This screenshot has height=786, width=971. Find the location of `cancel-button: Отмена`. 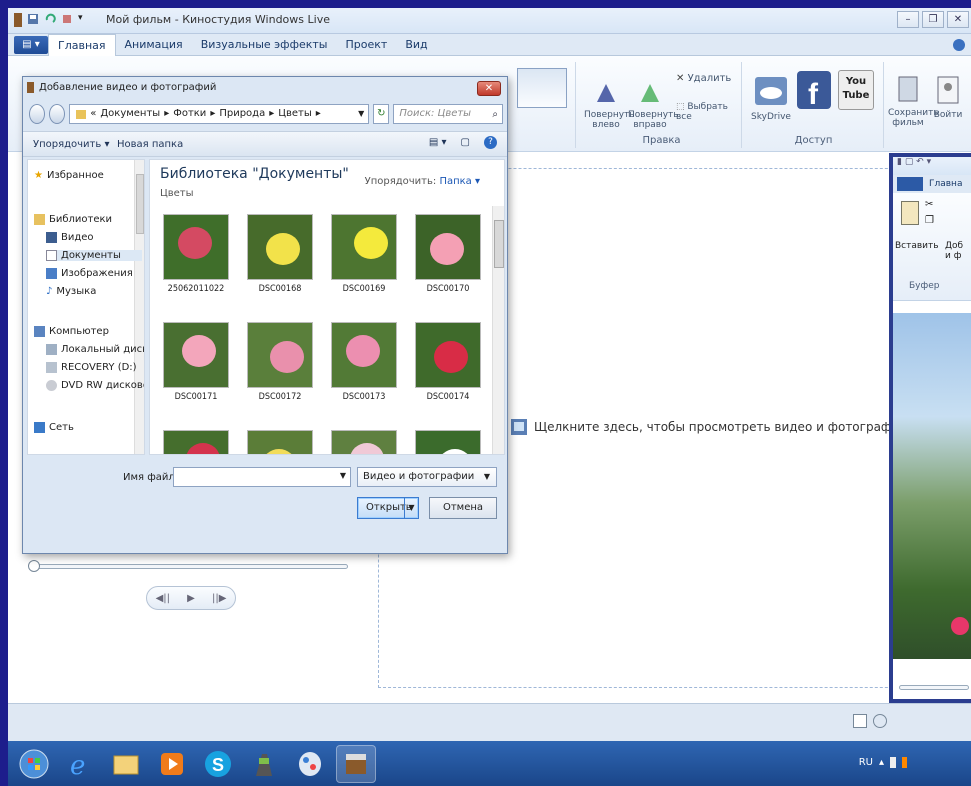

cancel-button: Отмена is located at coordinates (463, 508).